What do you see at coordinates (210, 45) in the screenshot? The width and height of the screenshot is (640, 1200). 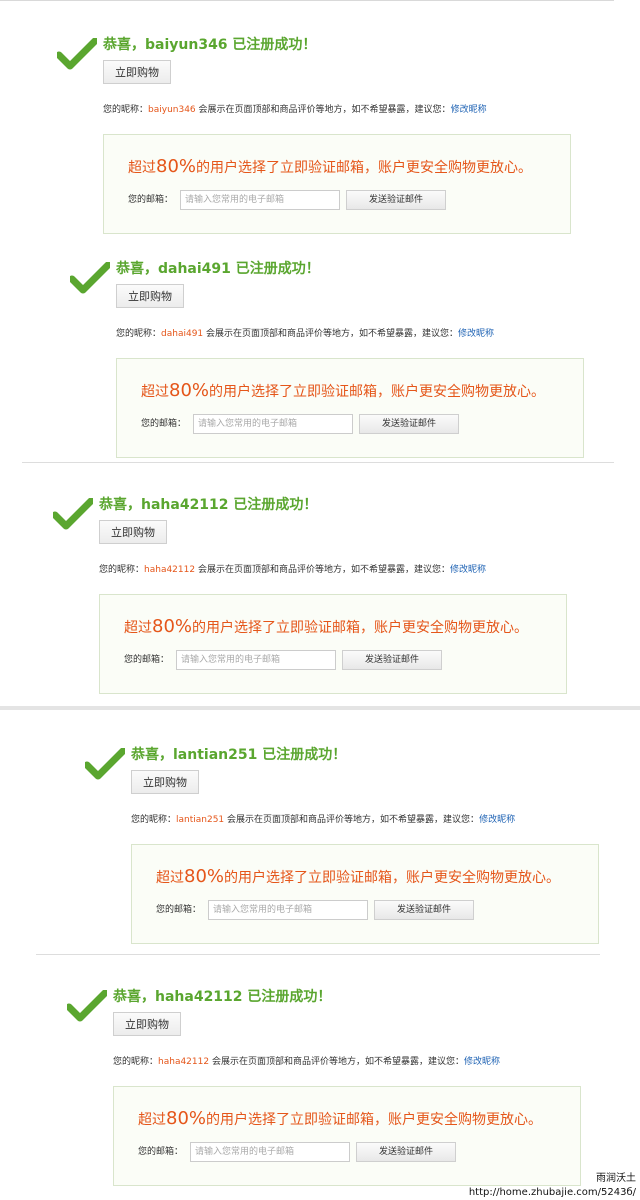 I see `success-title: 恭喜，baiyun346 已注册成功！` at bounding box center [210, 45].